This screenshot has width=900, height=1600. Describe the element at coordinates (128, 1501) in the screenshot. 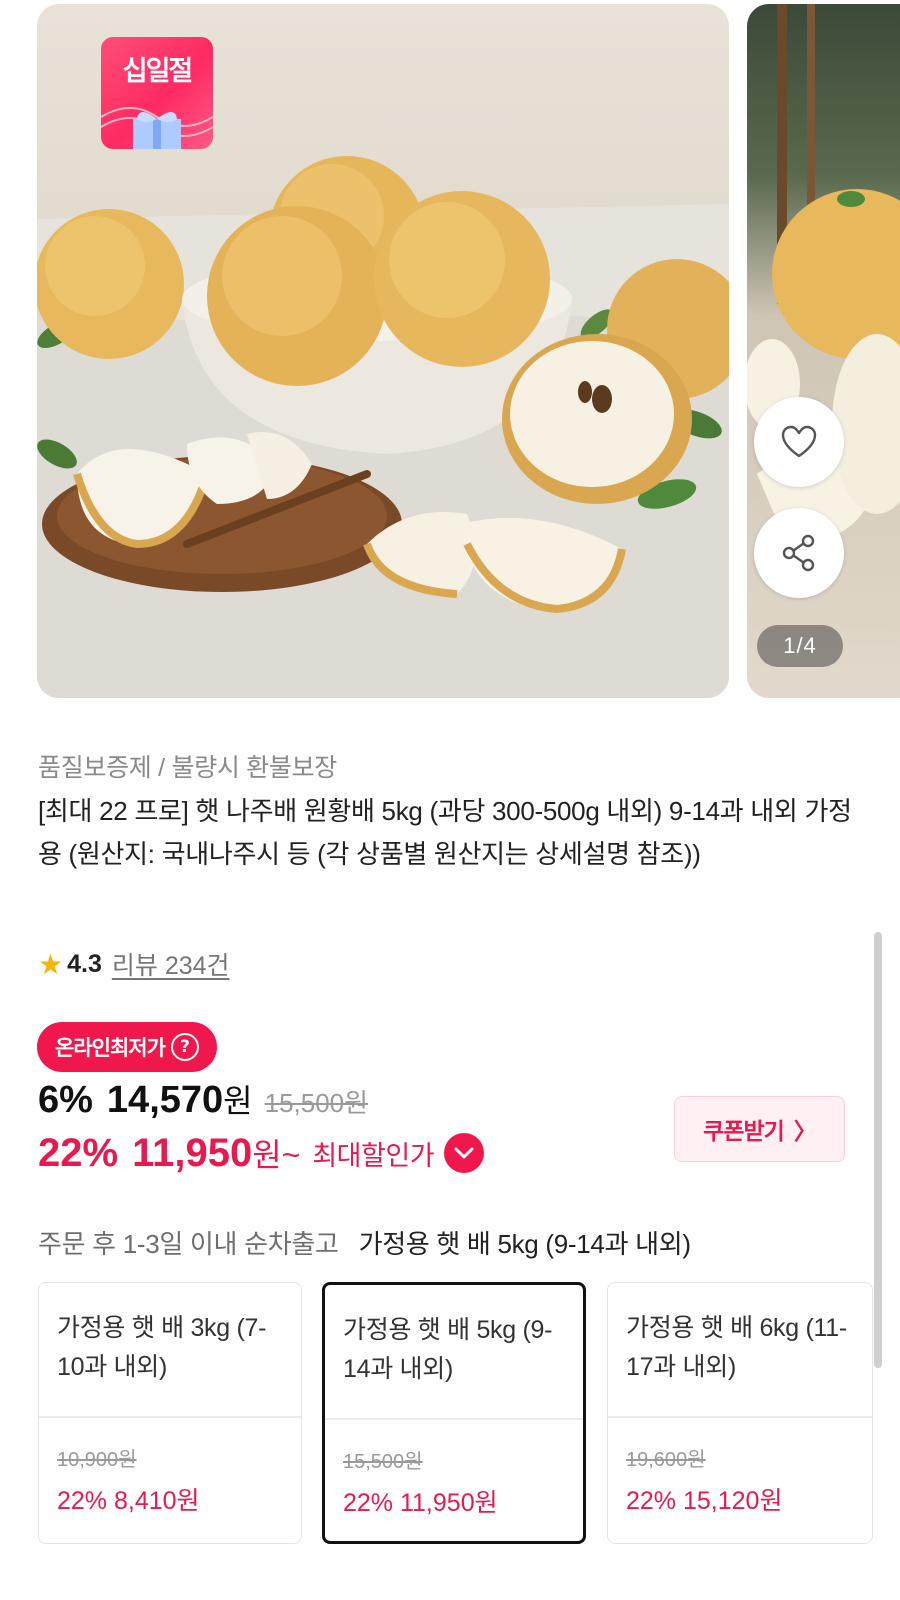

I see `option-sale-price: 22% 8,410원` at that location.